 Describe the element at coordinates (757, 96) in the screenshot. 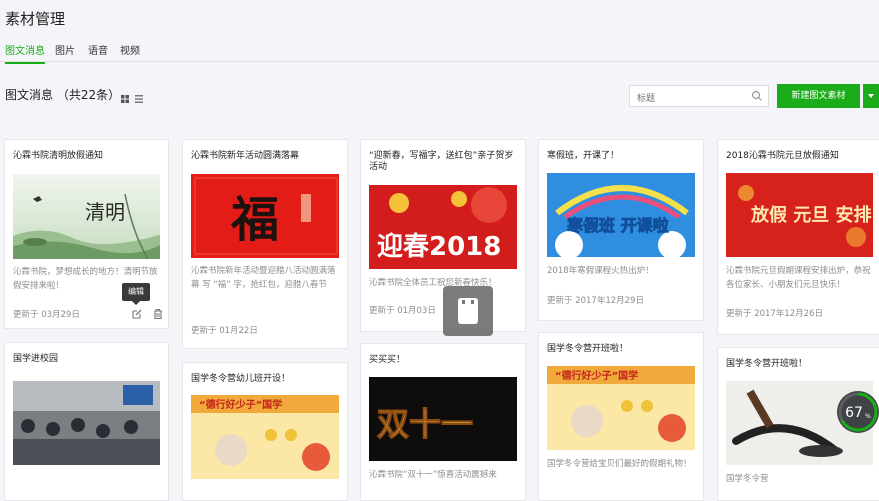

I see `search-icon` at that location.